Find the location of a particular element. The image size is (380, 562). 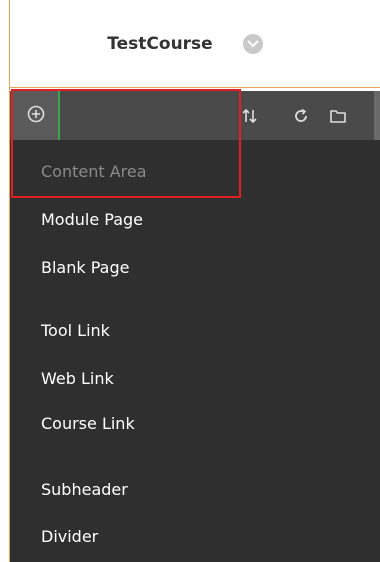

menu-item-subheader: Subheader is located at coordinates (84, 489).